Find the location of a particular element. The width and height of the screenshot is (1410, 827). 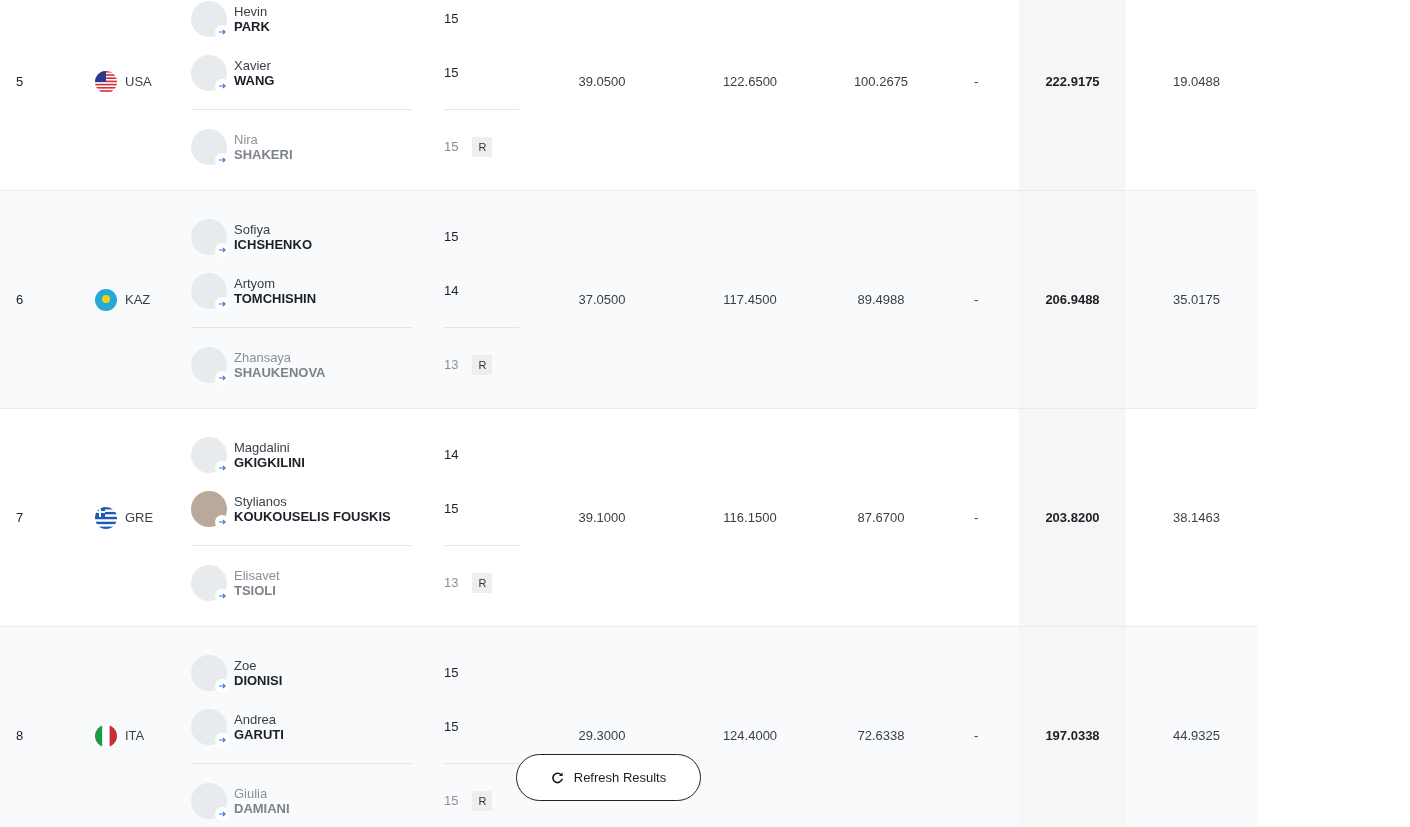

athlete-first-name: Zoe is located at coordinates (246, 665).